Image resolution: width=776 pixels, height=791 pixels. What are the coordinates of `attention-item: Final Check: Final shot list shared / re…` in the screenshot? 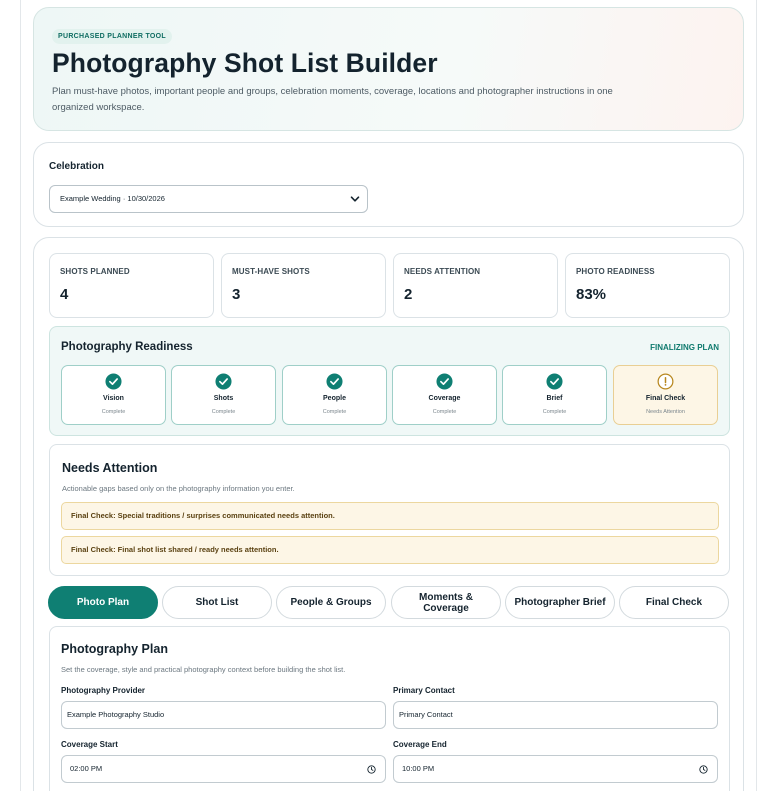 It's located at (390, 550).